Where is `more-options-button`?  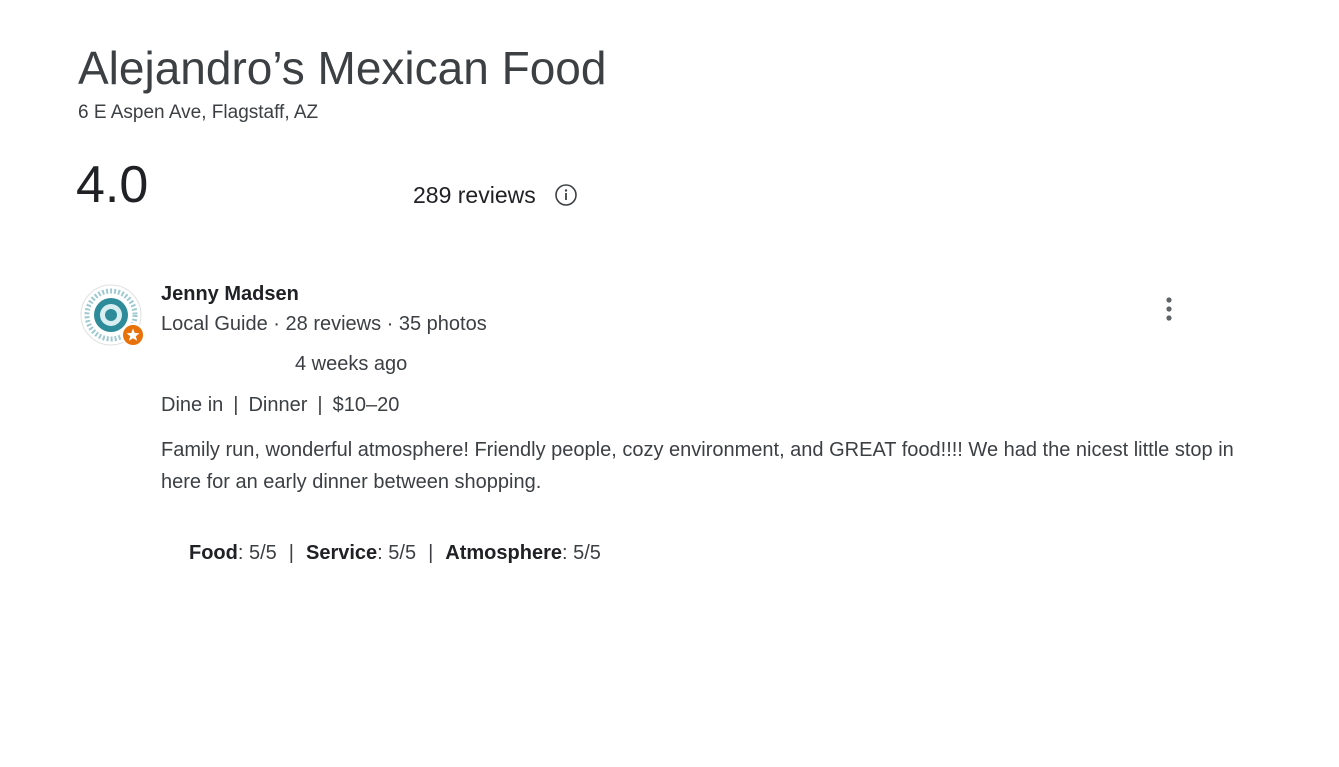
more-options-button is located at coordinates (1169, 309).